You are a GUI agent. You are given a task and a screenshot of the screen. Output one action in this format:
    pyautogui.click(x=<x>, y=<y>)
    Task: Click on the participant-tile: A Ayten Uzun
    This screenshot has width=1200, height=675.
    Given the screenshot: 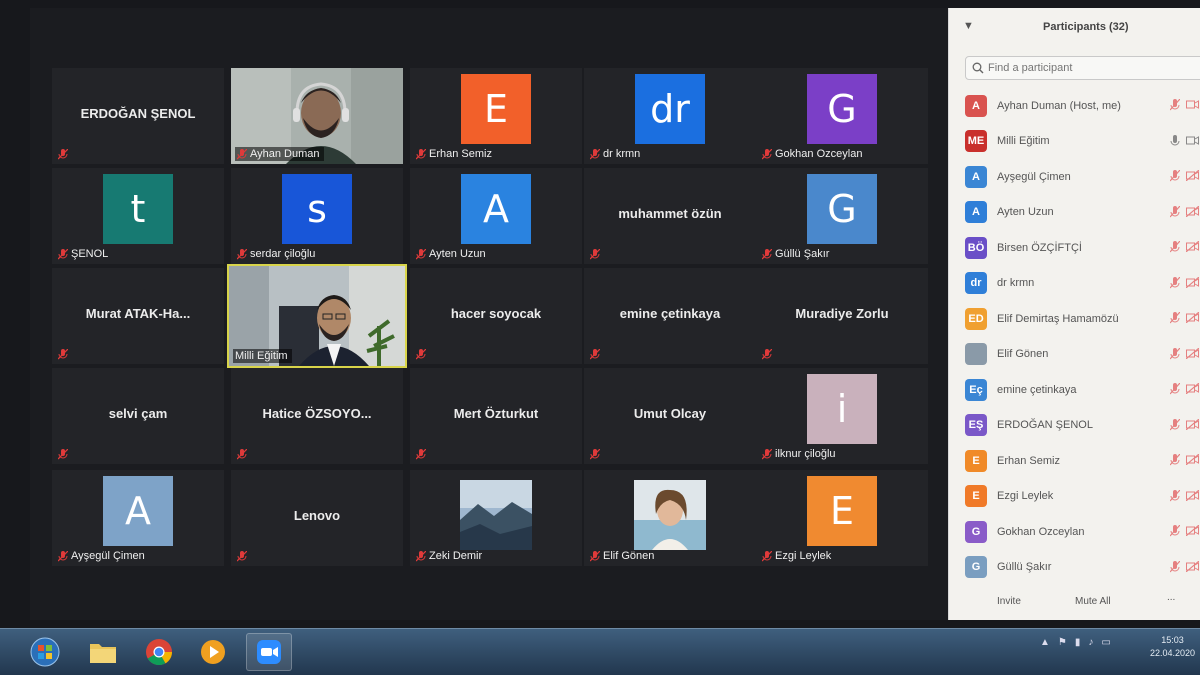 What is the action you would take?
    pyautogui.click(x=496, y=216)
    